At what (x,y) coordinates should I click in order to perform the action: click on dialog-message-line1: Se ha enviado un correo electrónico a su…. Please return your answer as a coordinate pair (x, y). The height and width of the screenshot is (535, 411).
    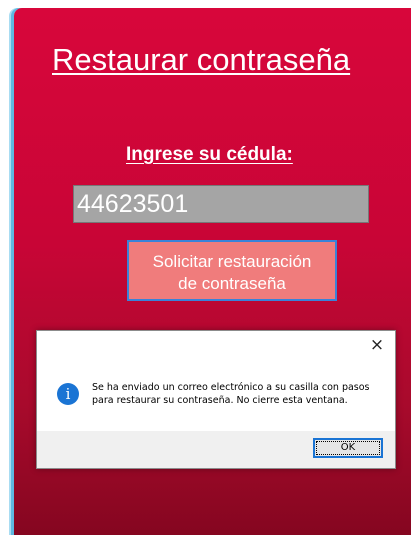
    Looking at the image, I should click on (231, 387).